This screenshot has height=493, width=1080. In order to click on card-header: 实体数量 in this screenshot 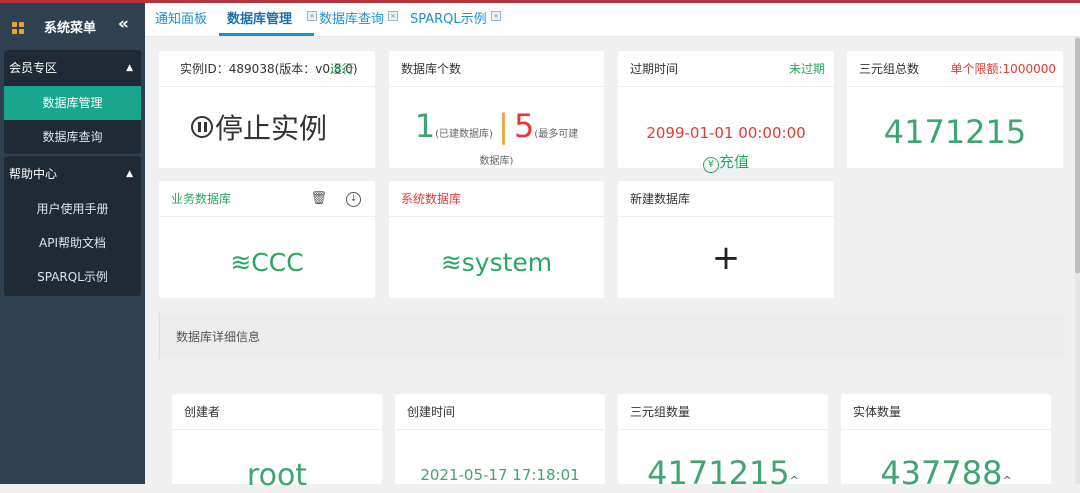, I will do `click(946, 412)`.